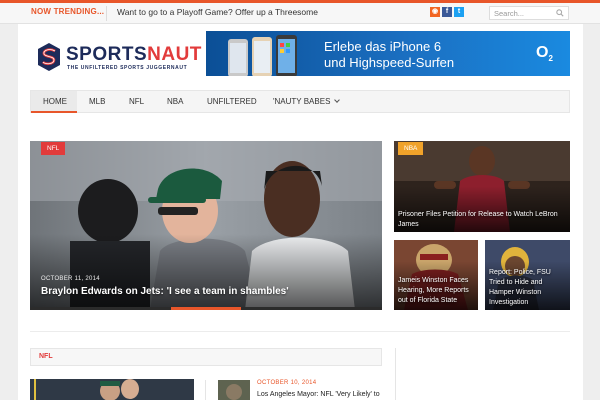 The width and height of the screenshot is (600, 400). What do you see at coordinates (300, 331) in the screenshot?
I see `section-divider` at bounding box center [300, 331].